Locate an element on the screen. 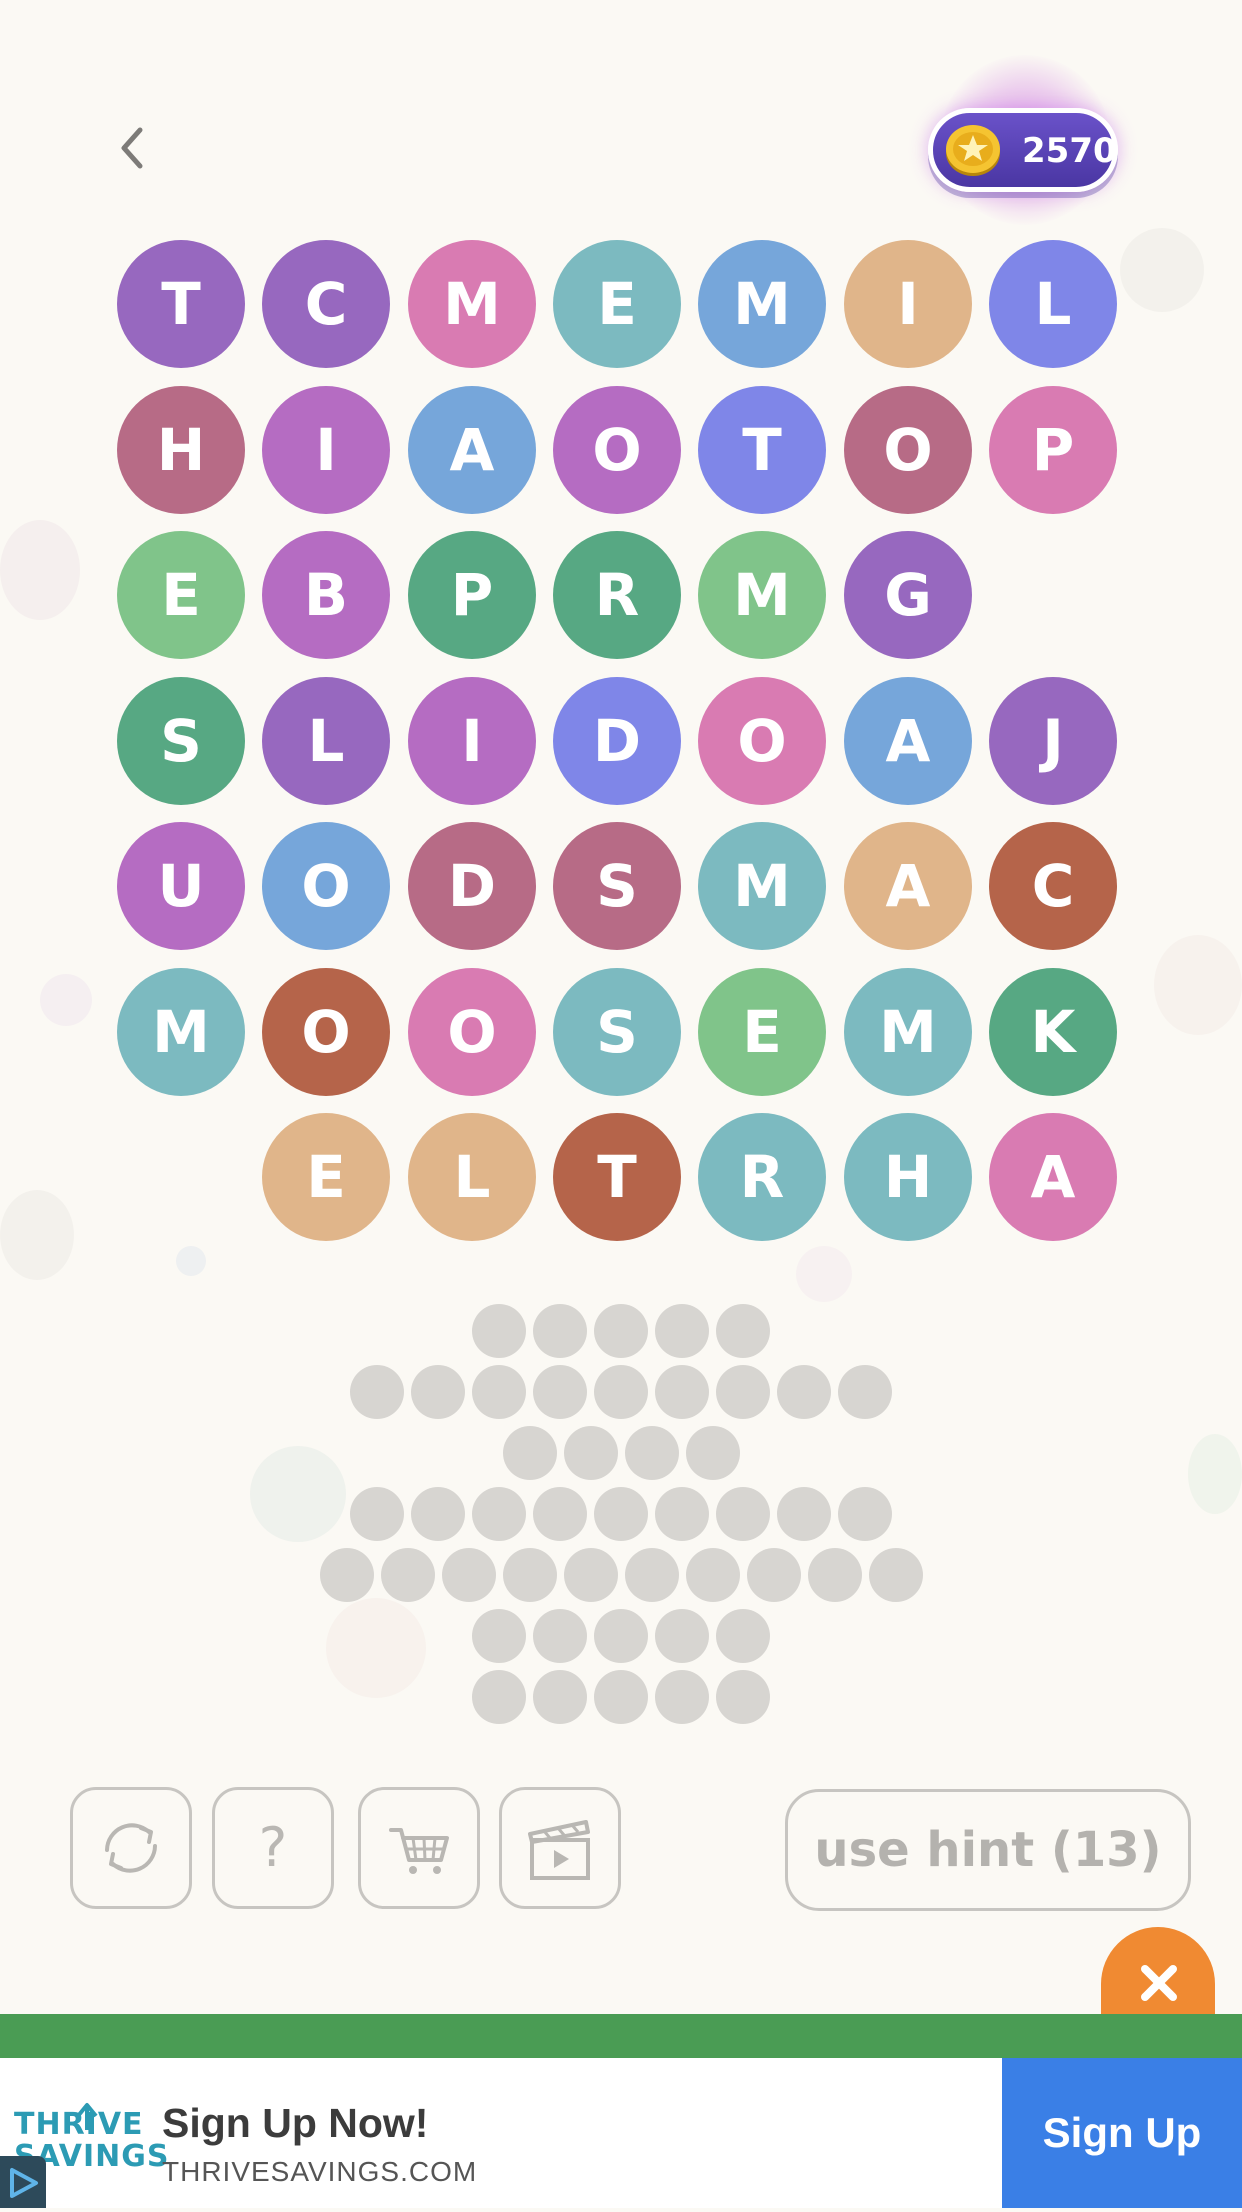 The width and height of the screenshot is (1242, 2212). shuffle-button is located at coordinates (131, 1848).